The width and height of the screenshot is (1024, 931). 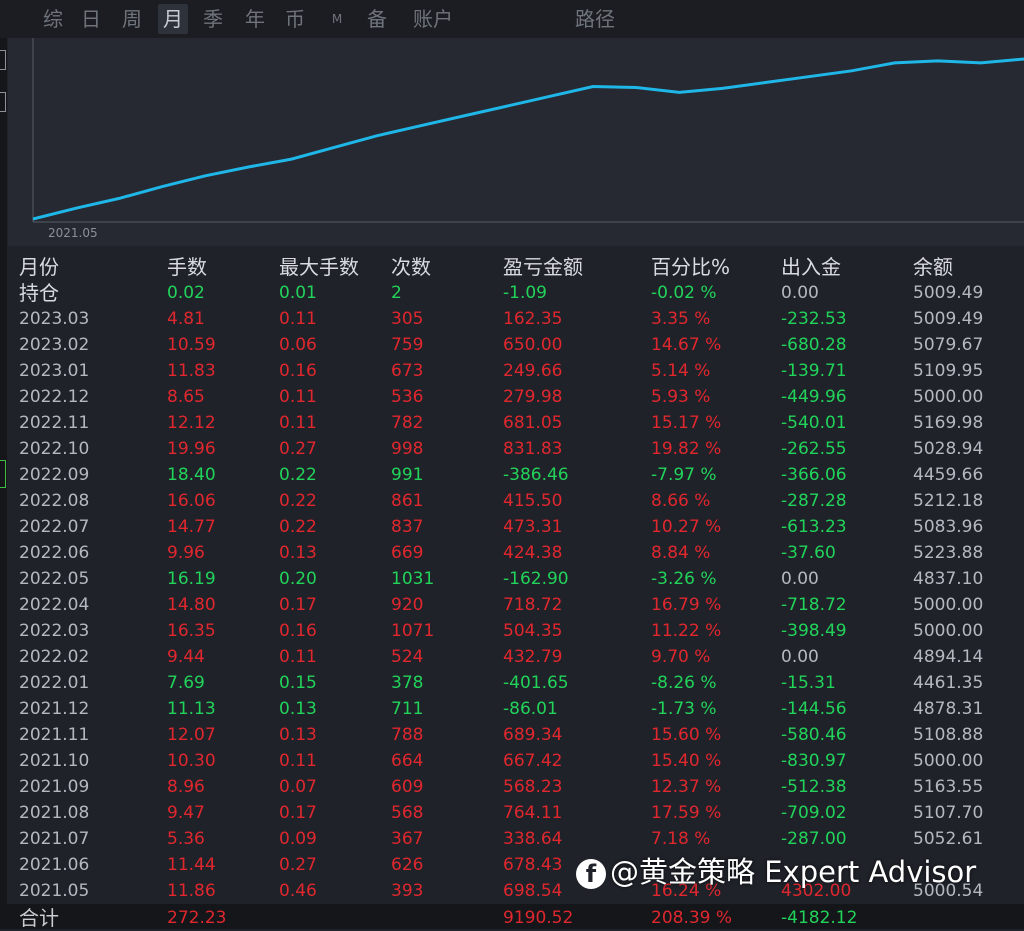 I want to click on cell-pnl: -162.90, so click(x=536, y=579).